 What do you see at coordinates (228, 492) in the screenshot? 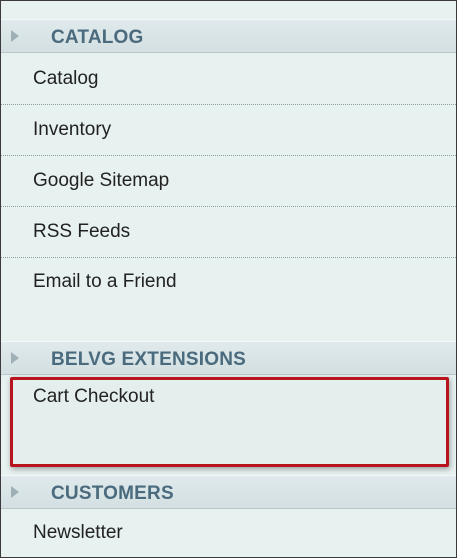
I see `section-header-customers: CUSTOMERS` at bounding box center [228, 492].